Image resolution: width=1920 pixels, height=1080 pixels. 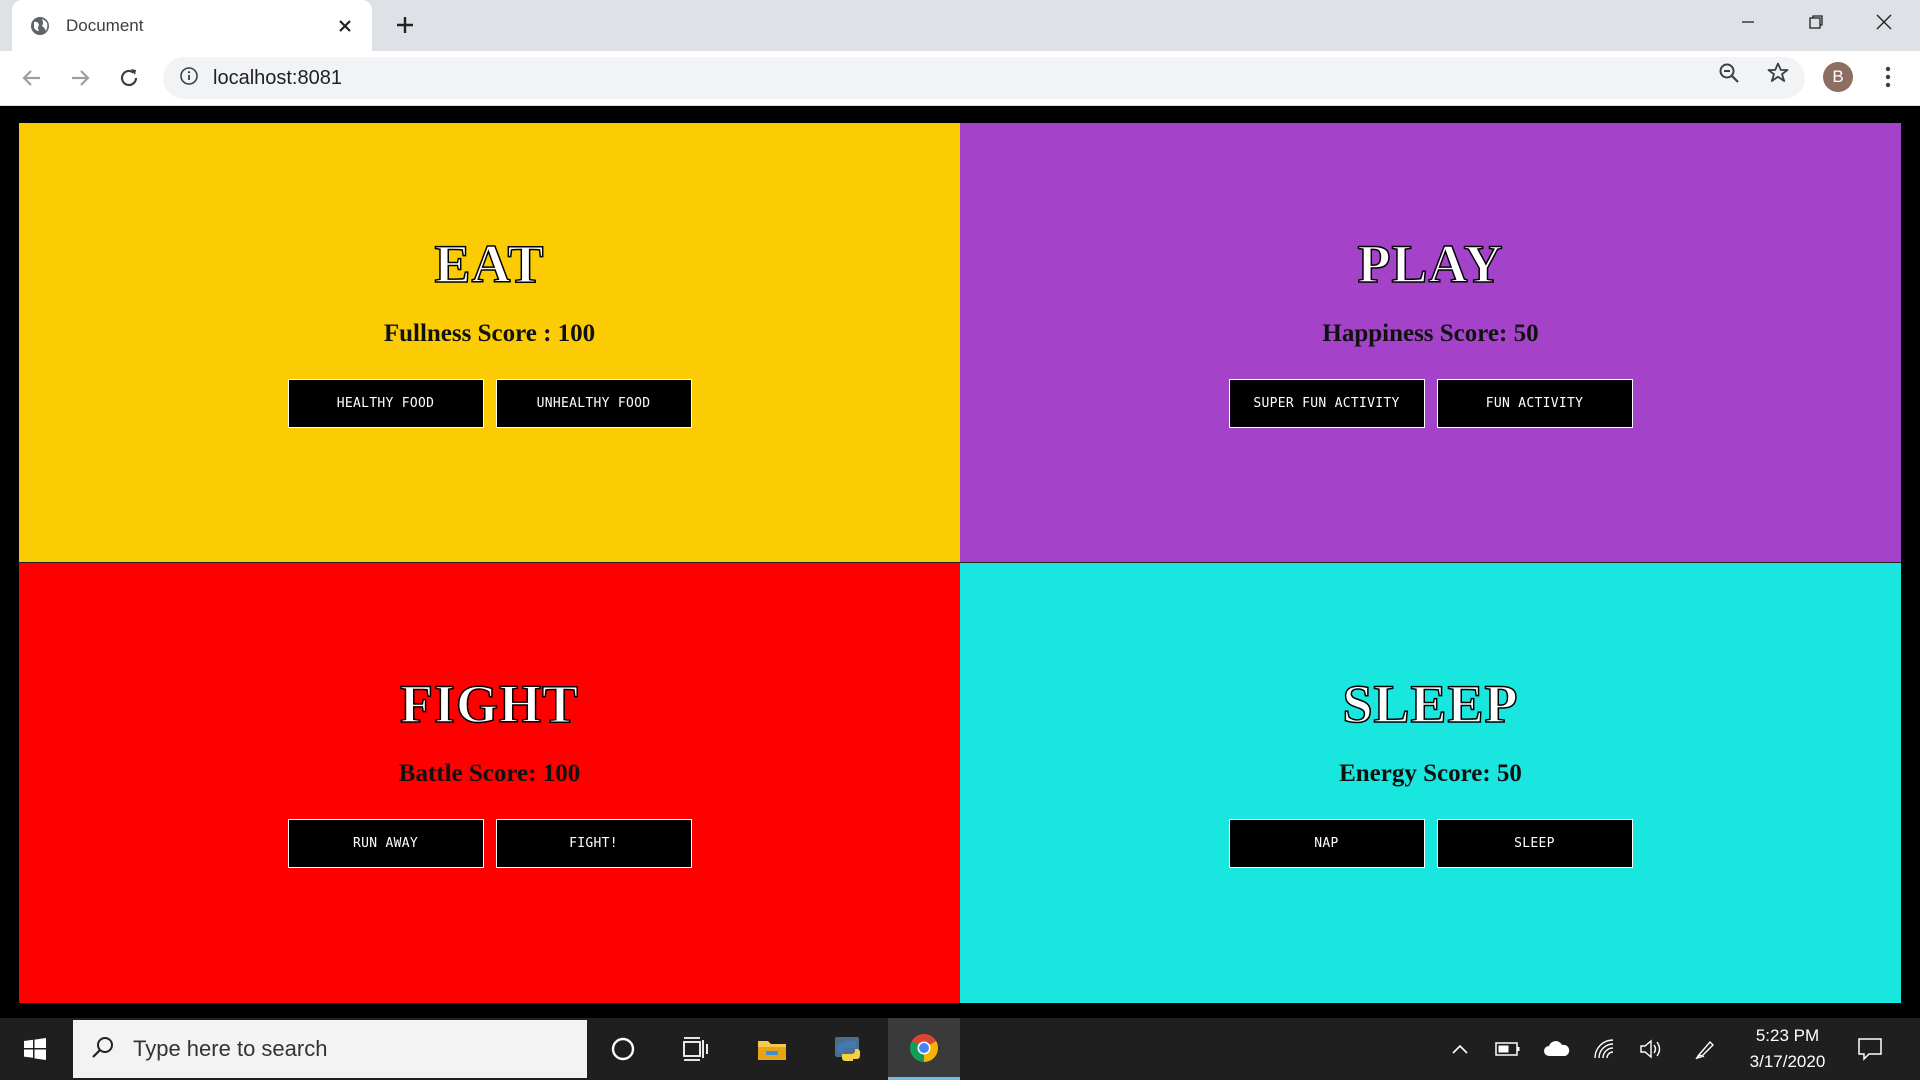 What do you see at coordinates (1326, 403) in the screenshot?
I see `super-fun-activity-button: SUPER FUN ACTIVITY` at bounding box center [1326, 403].